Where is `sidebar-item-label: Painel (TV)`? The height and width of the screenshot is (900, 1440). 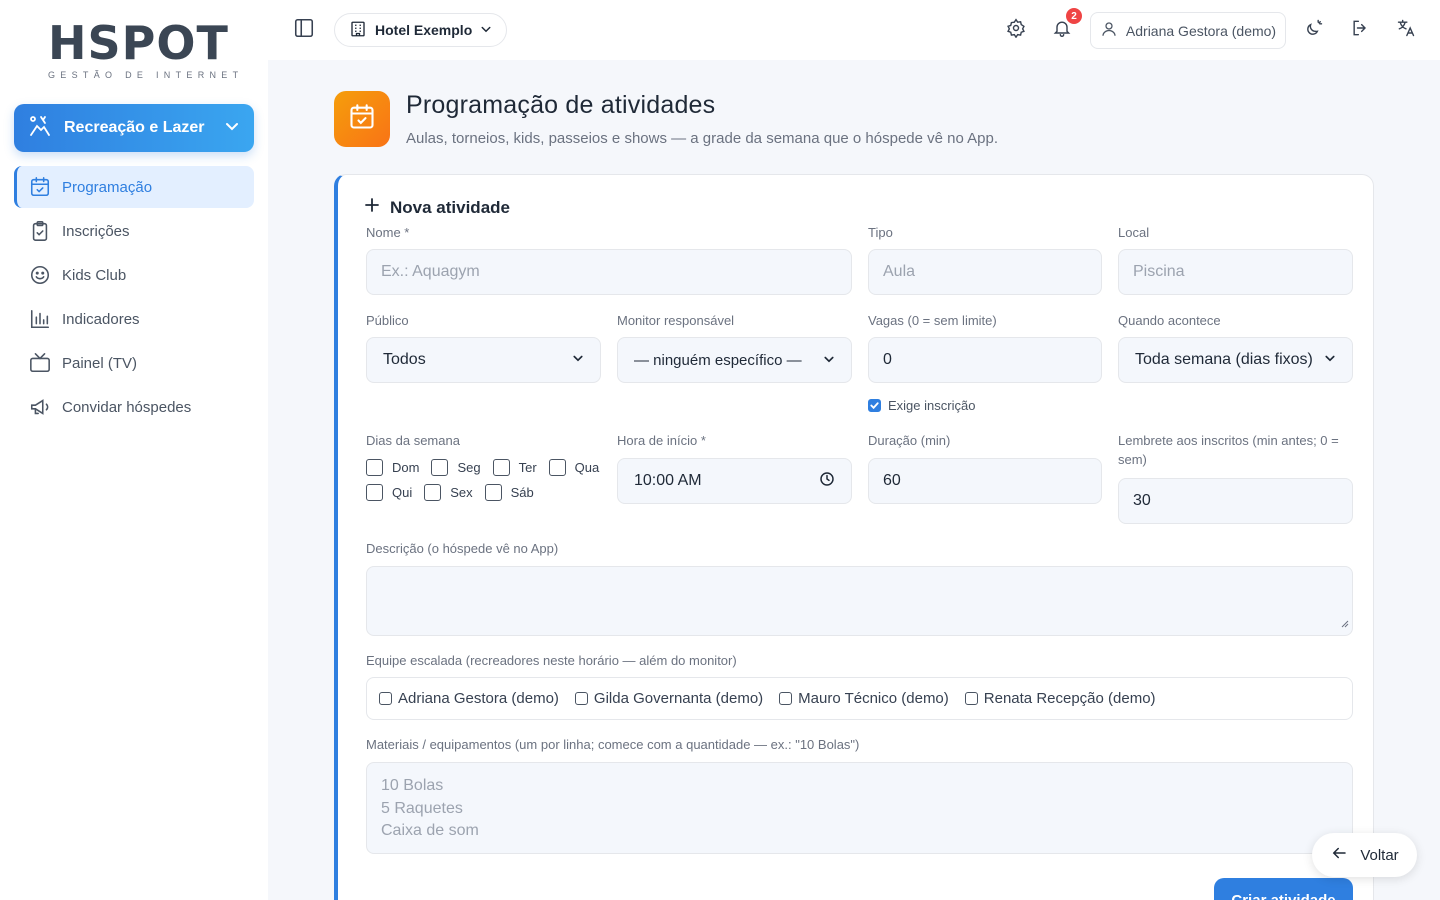 sidebar-item-label: Painel (TV) is located at coordinates (100, 363).